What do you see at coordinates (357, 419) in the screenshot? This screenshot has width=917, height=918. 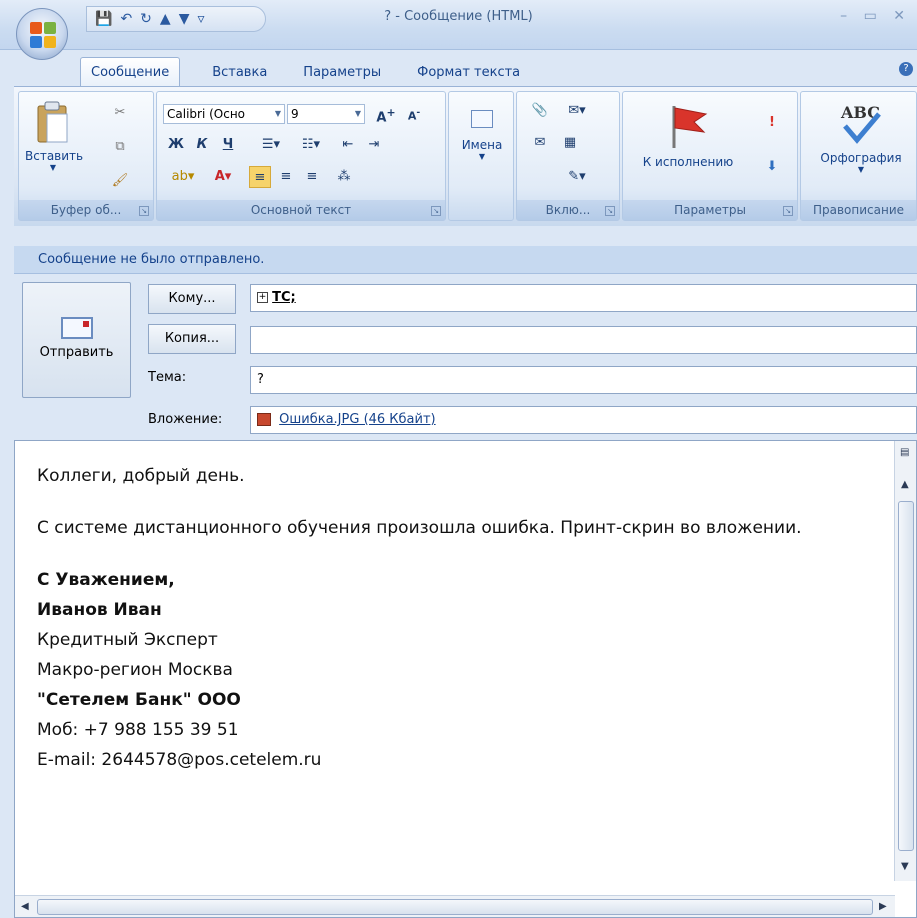 I see `attachment-link: Ошибка.JPG (46 Кбайт)` at bounding box center [357, 419].